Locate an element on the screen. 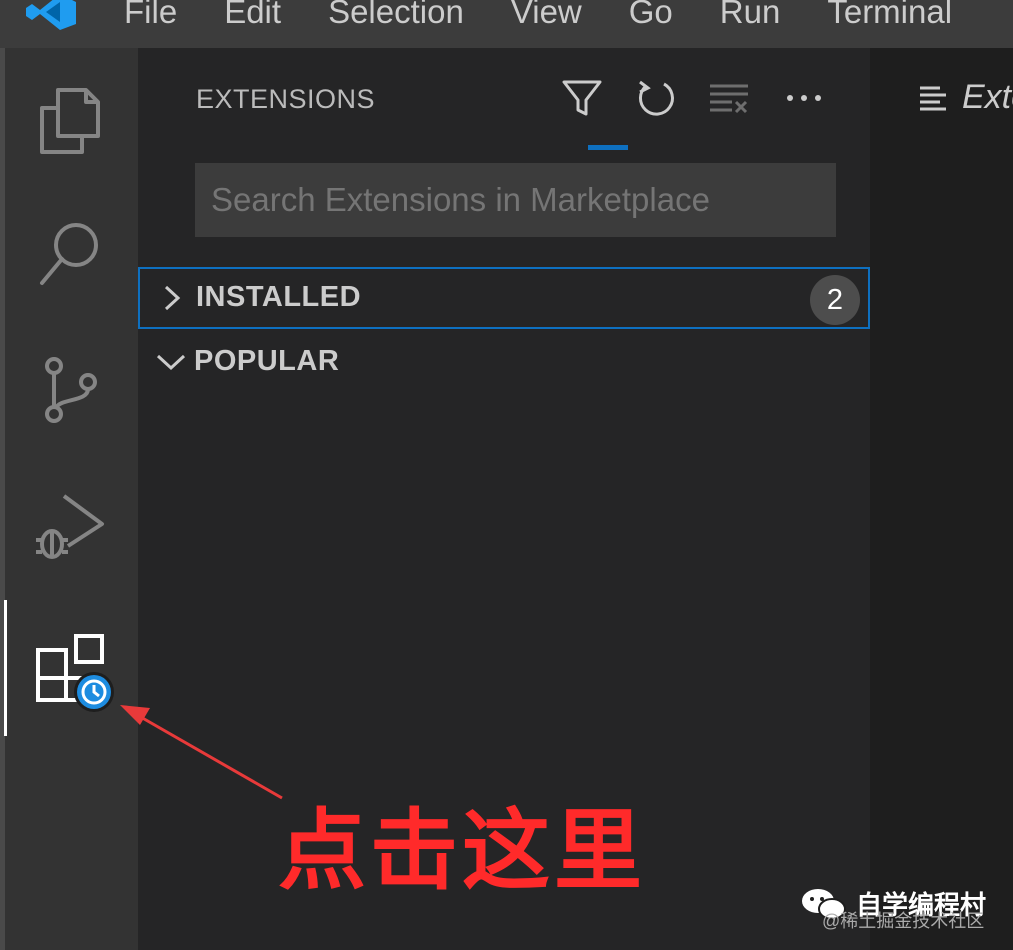 The width and height of the screenshot is (1013, 950). menu-edit: Edit is located at coordinates (252, 17).